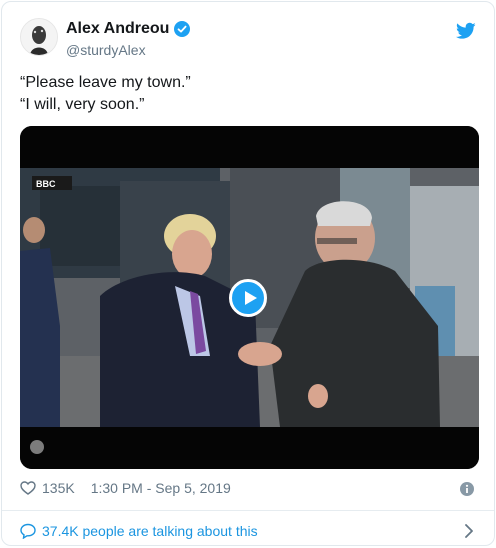 This screenshot has width=496, height=548. What do you see at coordinates (467, 489) in the screenshot?
I see `info-icon` at bounding box center [467, 489].